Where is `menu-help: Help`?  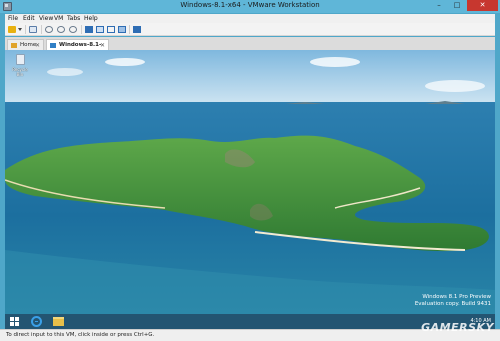
menu-help: Help is located at coordinates (91, 18).